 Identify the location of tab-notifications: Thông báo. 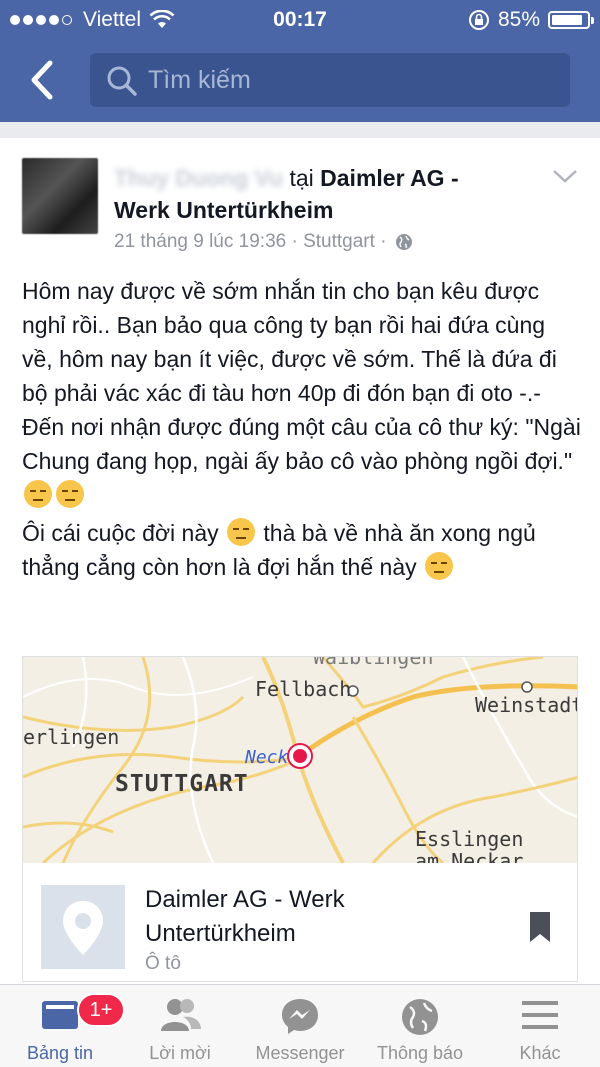
(420, 1026).